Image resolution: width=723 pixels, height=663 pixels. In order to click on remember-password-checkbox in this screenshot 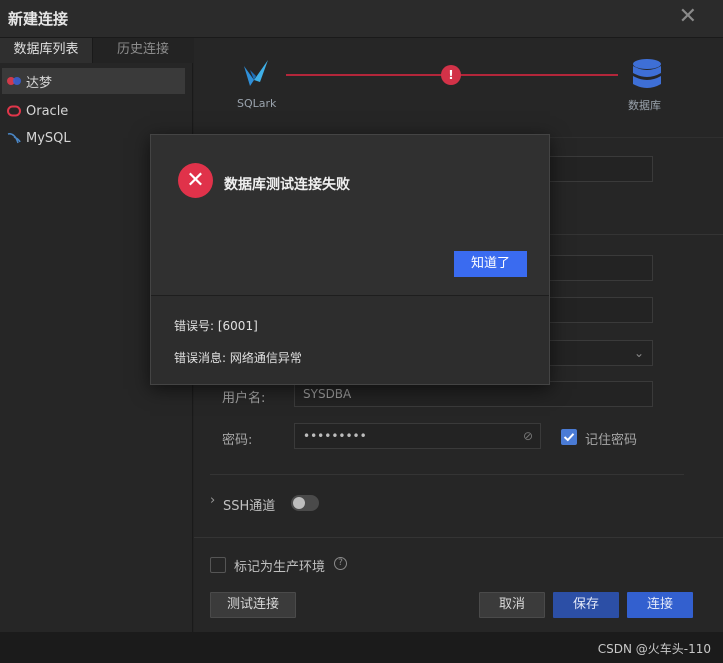, I will do `click(569, 437)`.